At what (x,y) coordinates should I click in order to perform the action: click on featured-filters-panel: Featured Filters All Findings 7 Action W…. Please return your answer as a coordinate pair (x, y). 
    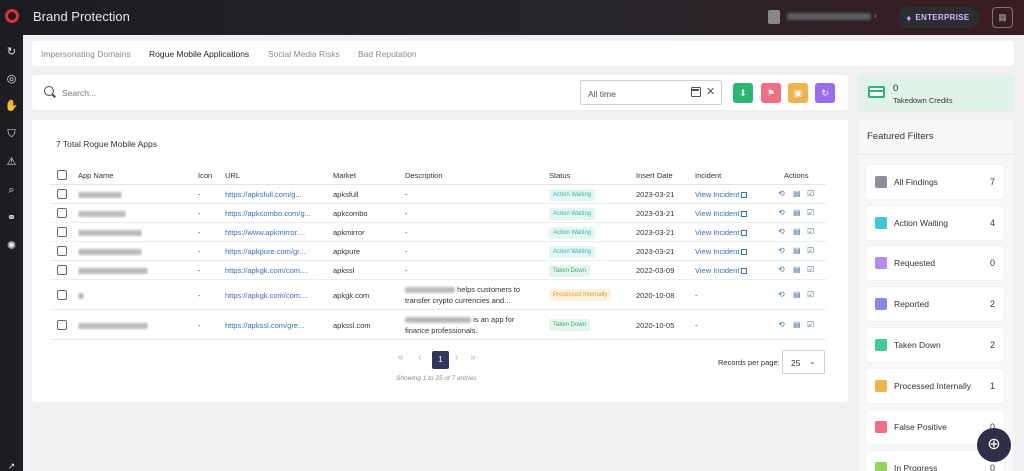
    Looking at the image, I should click on (936, 295).